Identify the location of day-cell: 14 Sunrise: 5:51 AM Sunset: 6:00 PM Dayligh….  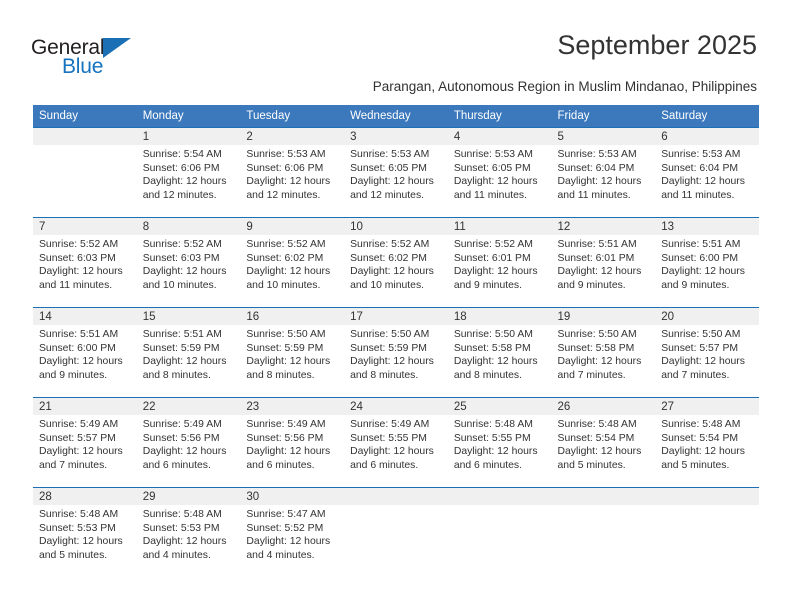
(85, 352).